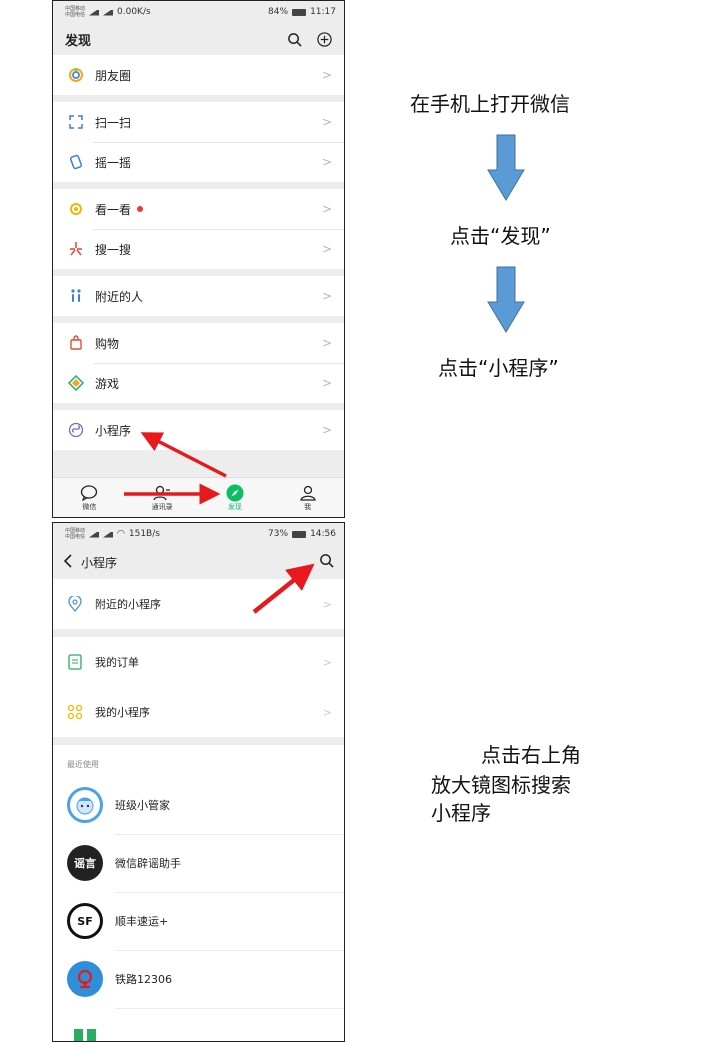  What do you see at coordinates (128, 604) in the screenshot?
I see `item-label: 附近的小程序` at bounding box center [128, 604].